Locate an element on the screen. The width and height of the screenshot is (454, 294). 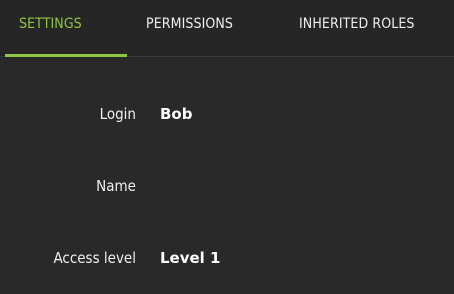
access-level-label: Access level is located at coordinates (94, 258).